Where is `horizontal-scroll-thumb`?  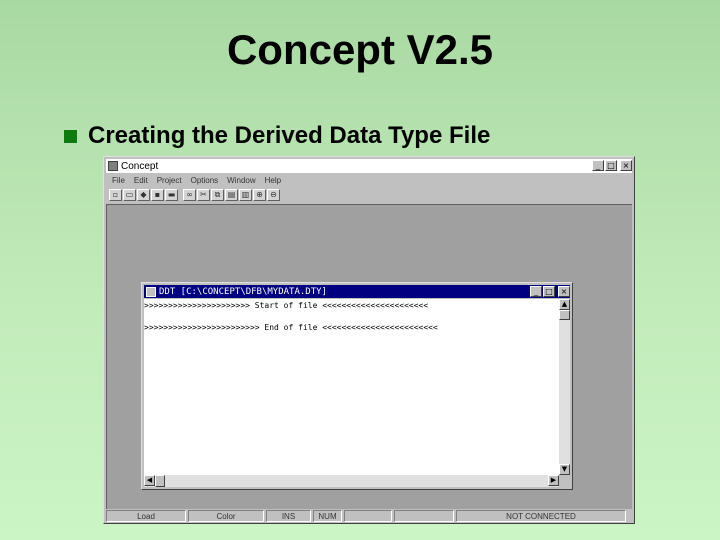
horizontal-scroll-thumb is located at coordinates (160, 481).